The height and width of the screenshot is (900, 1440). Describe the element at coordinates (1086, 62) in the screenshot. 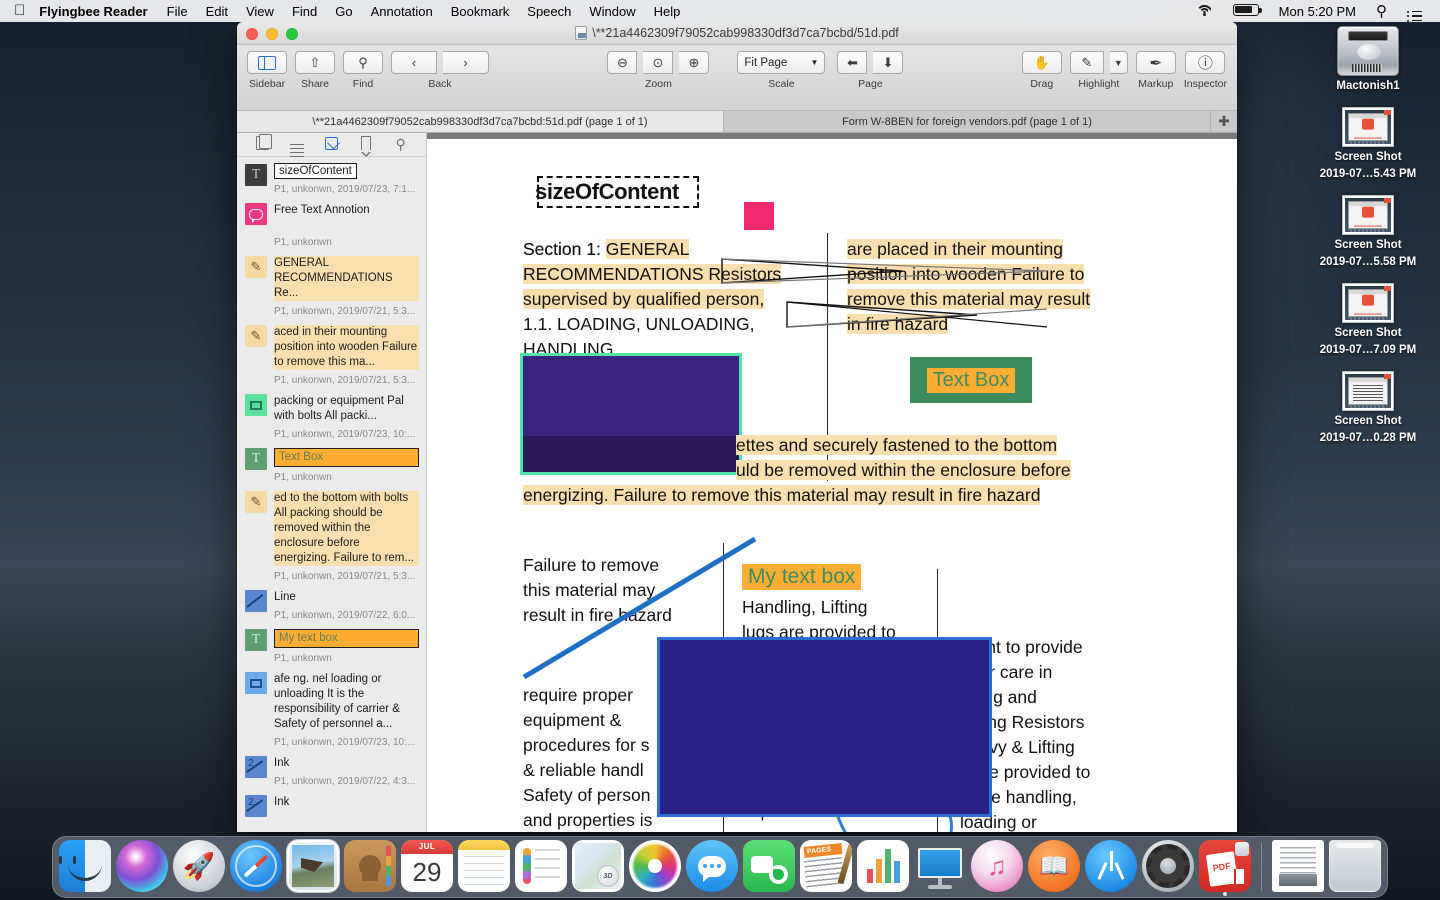

I see `highlight-button: ✎` at that location.